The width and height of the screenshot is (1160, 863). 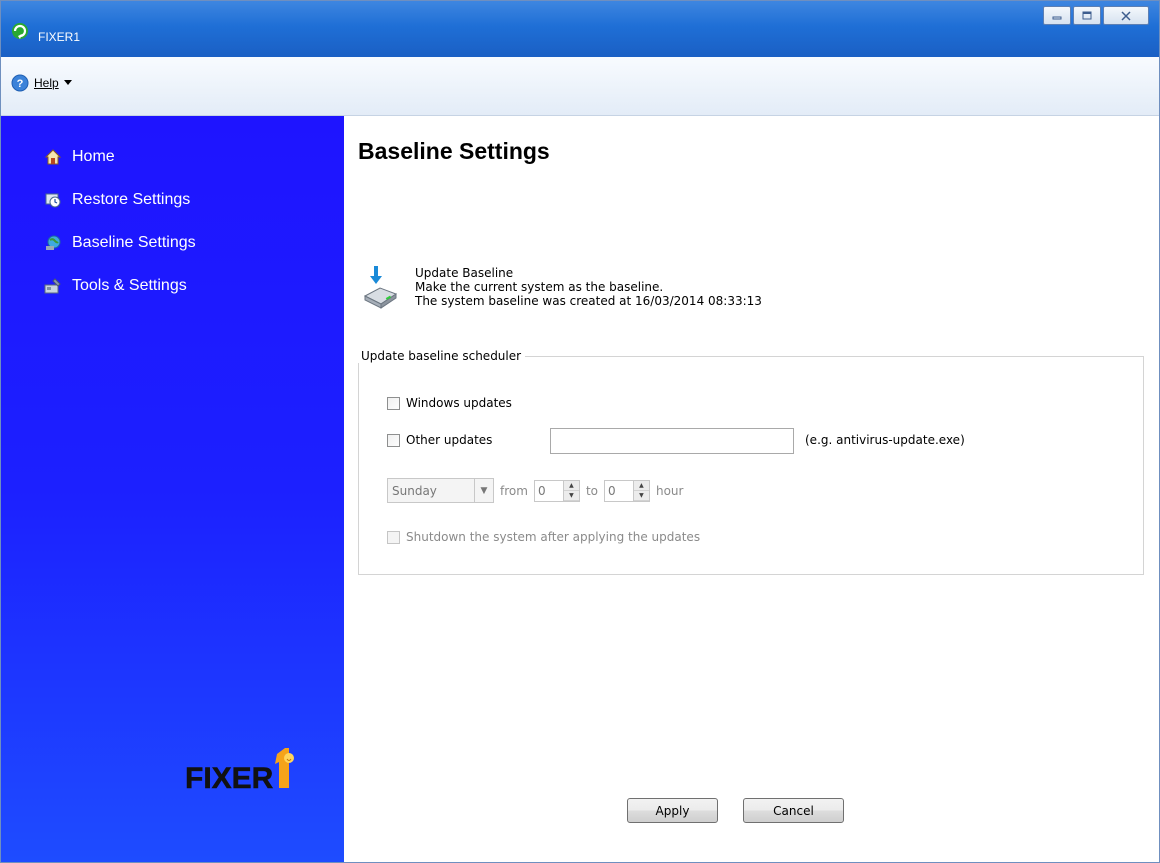 What do you see at coordinates (53, 200) in the screenshot?
I see `restore-icon` at bounding box center [53, 200].